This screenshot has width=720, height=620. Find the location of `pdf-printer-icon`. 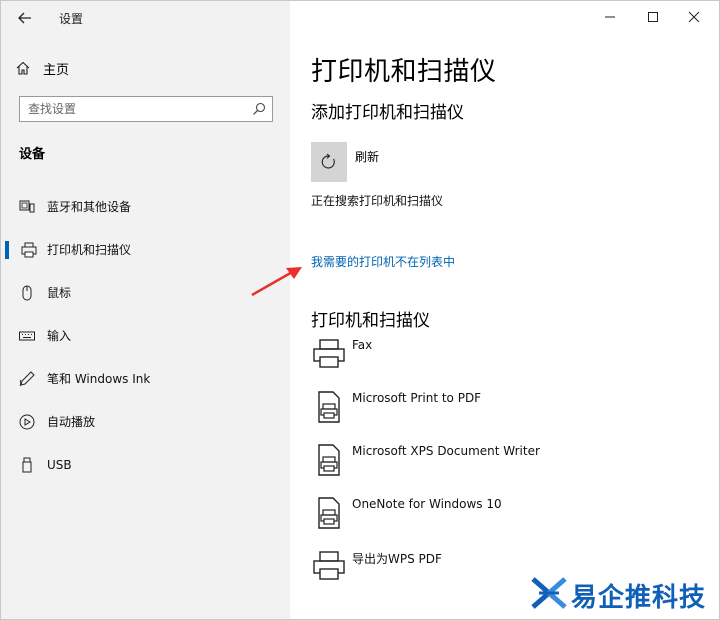

pdf-printer-icon is located at coordinates (329, 407).